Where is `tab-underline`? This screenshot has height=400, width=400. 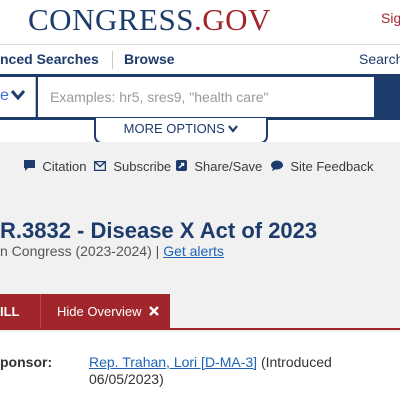
tab-underline is located at coordinates (200, 329).